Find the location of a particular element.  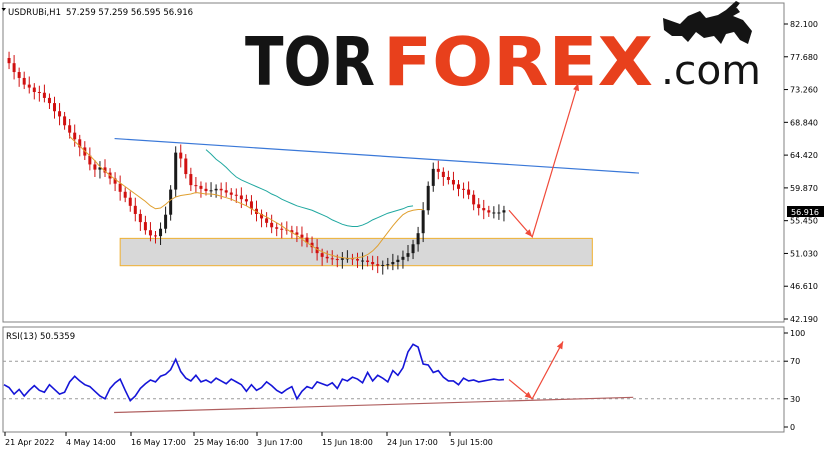

x-tick-label: 16 May 17:00 is located at coordinates (158, 442).